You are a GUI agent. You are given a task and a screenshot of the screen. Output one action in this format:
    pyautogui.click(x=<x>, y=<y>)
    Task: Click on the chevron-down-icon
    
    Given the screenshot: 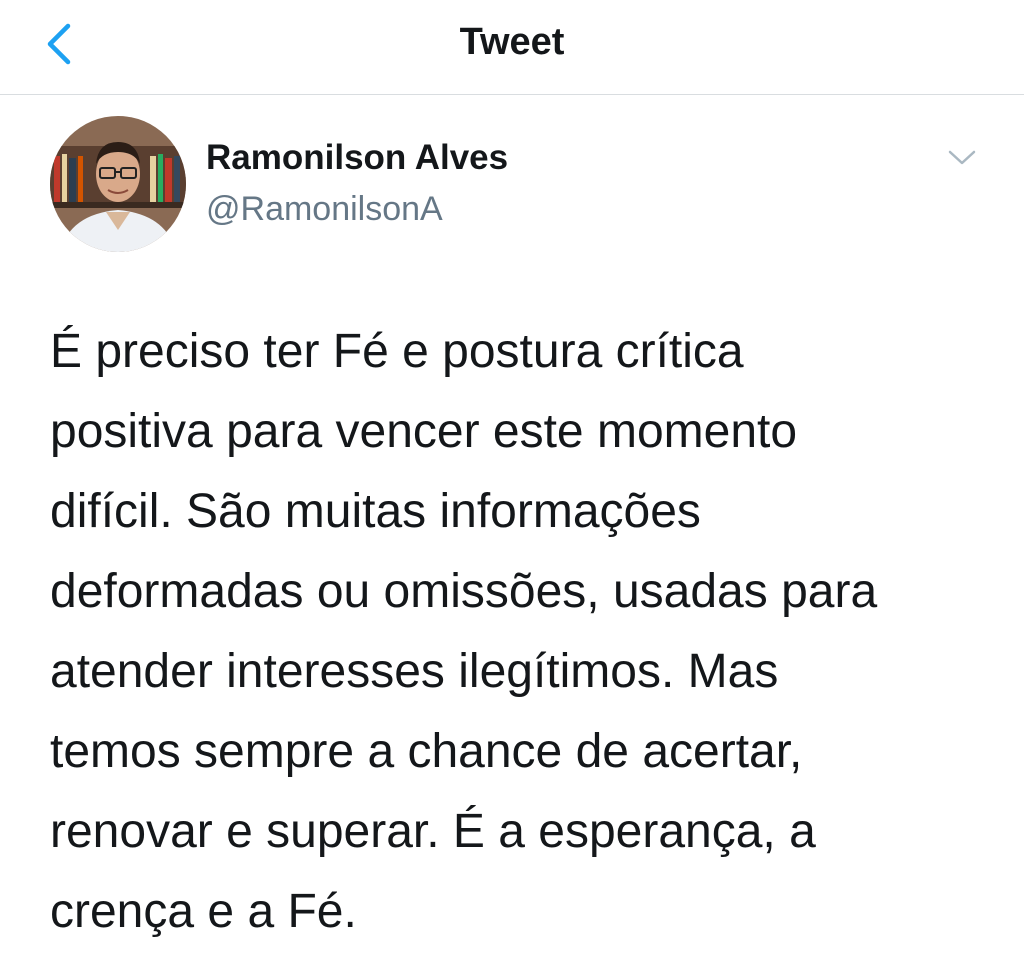 What is the action you would take?
    pyautogui.click(x=962, y=157)
    